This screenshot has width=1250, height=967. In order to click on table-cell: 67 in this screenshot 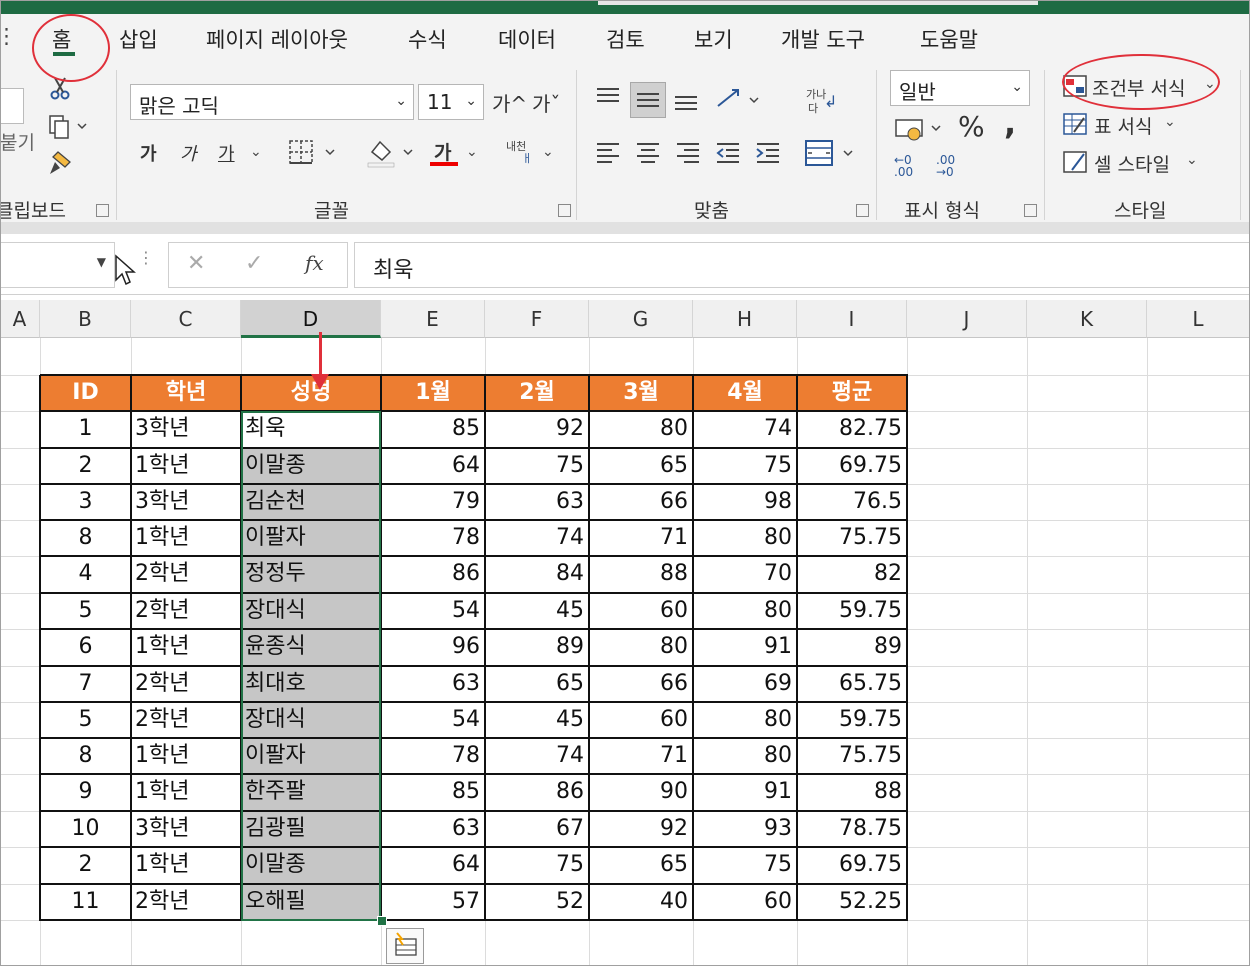, I will do `click(537, 829)`.